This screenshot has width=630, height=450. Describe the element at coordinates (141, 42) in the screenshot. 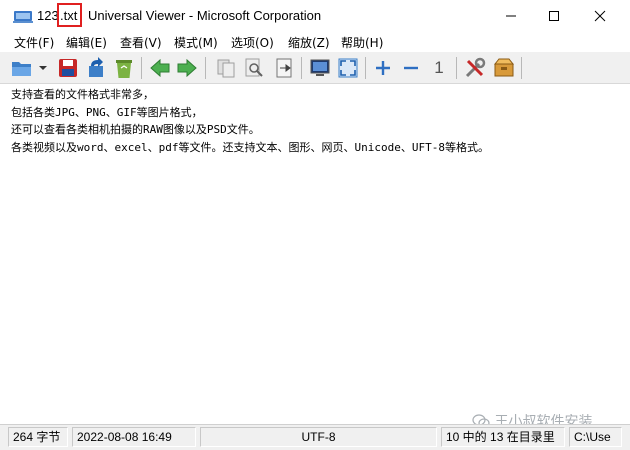

I see `menu-view: 查看(V)` at that location.